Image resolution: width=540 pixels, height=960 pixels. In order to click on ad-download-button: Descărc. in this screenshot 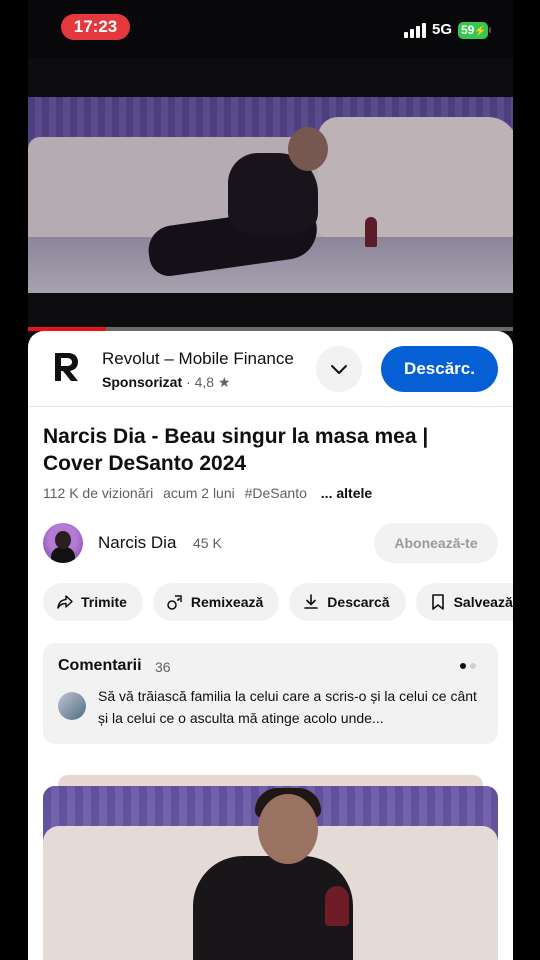, I will do `click(439, 369)`.